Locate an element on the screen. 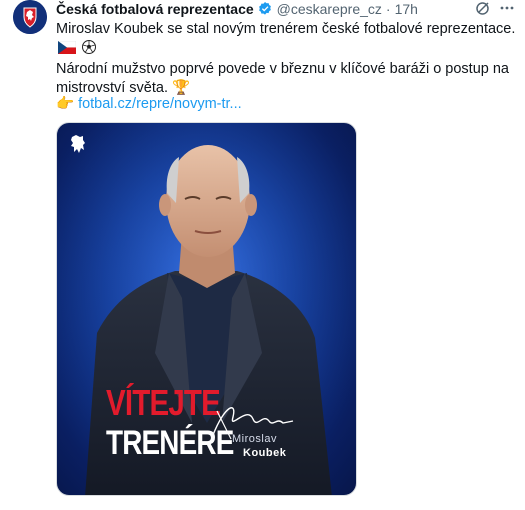  czech-flag-icon is located at coordinates (67, 50).